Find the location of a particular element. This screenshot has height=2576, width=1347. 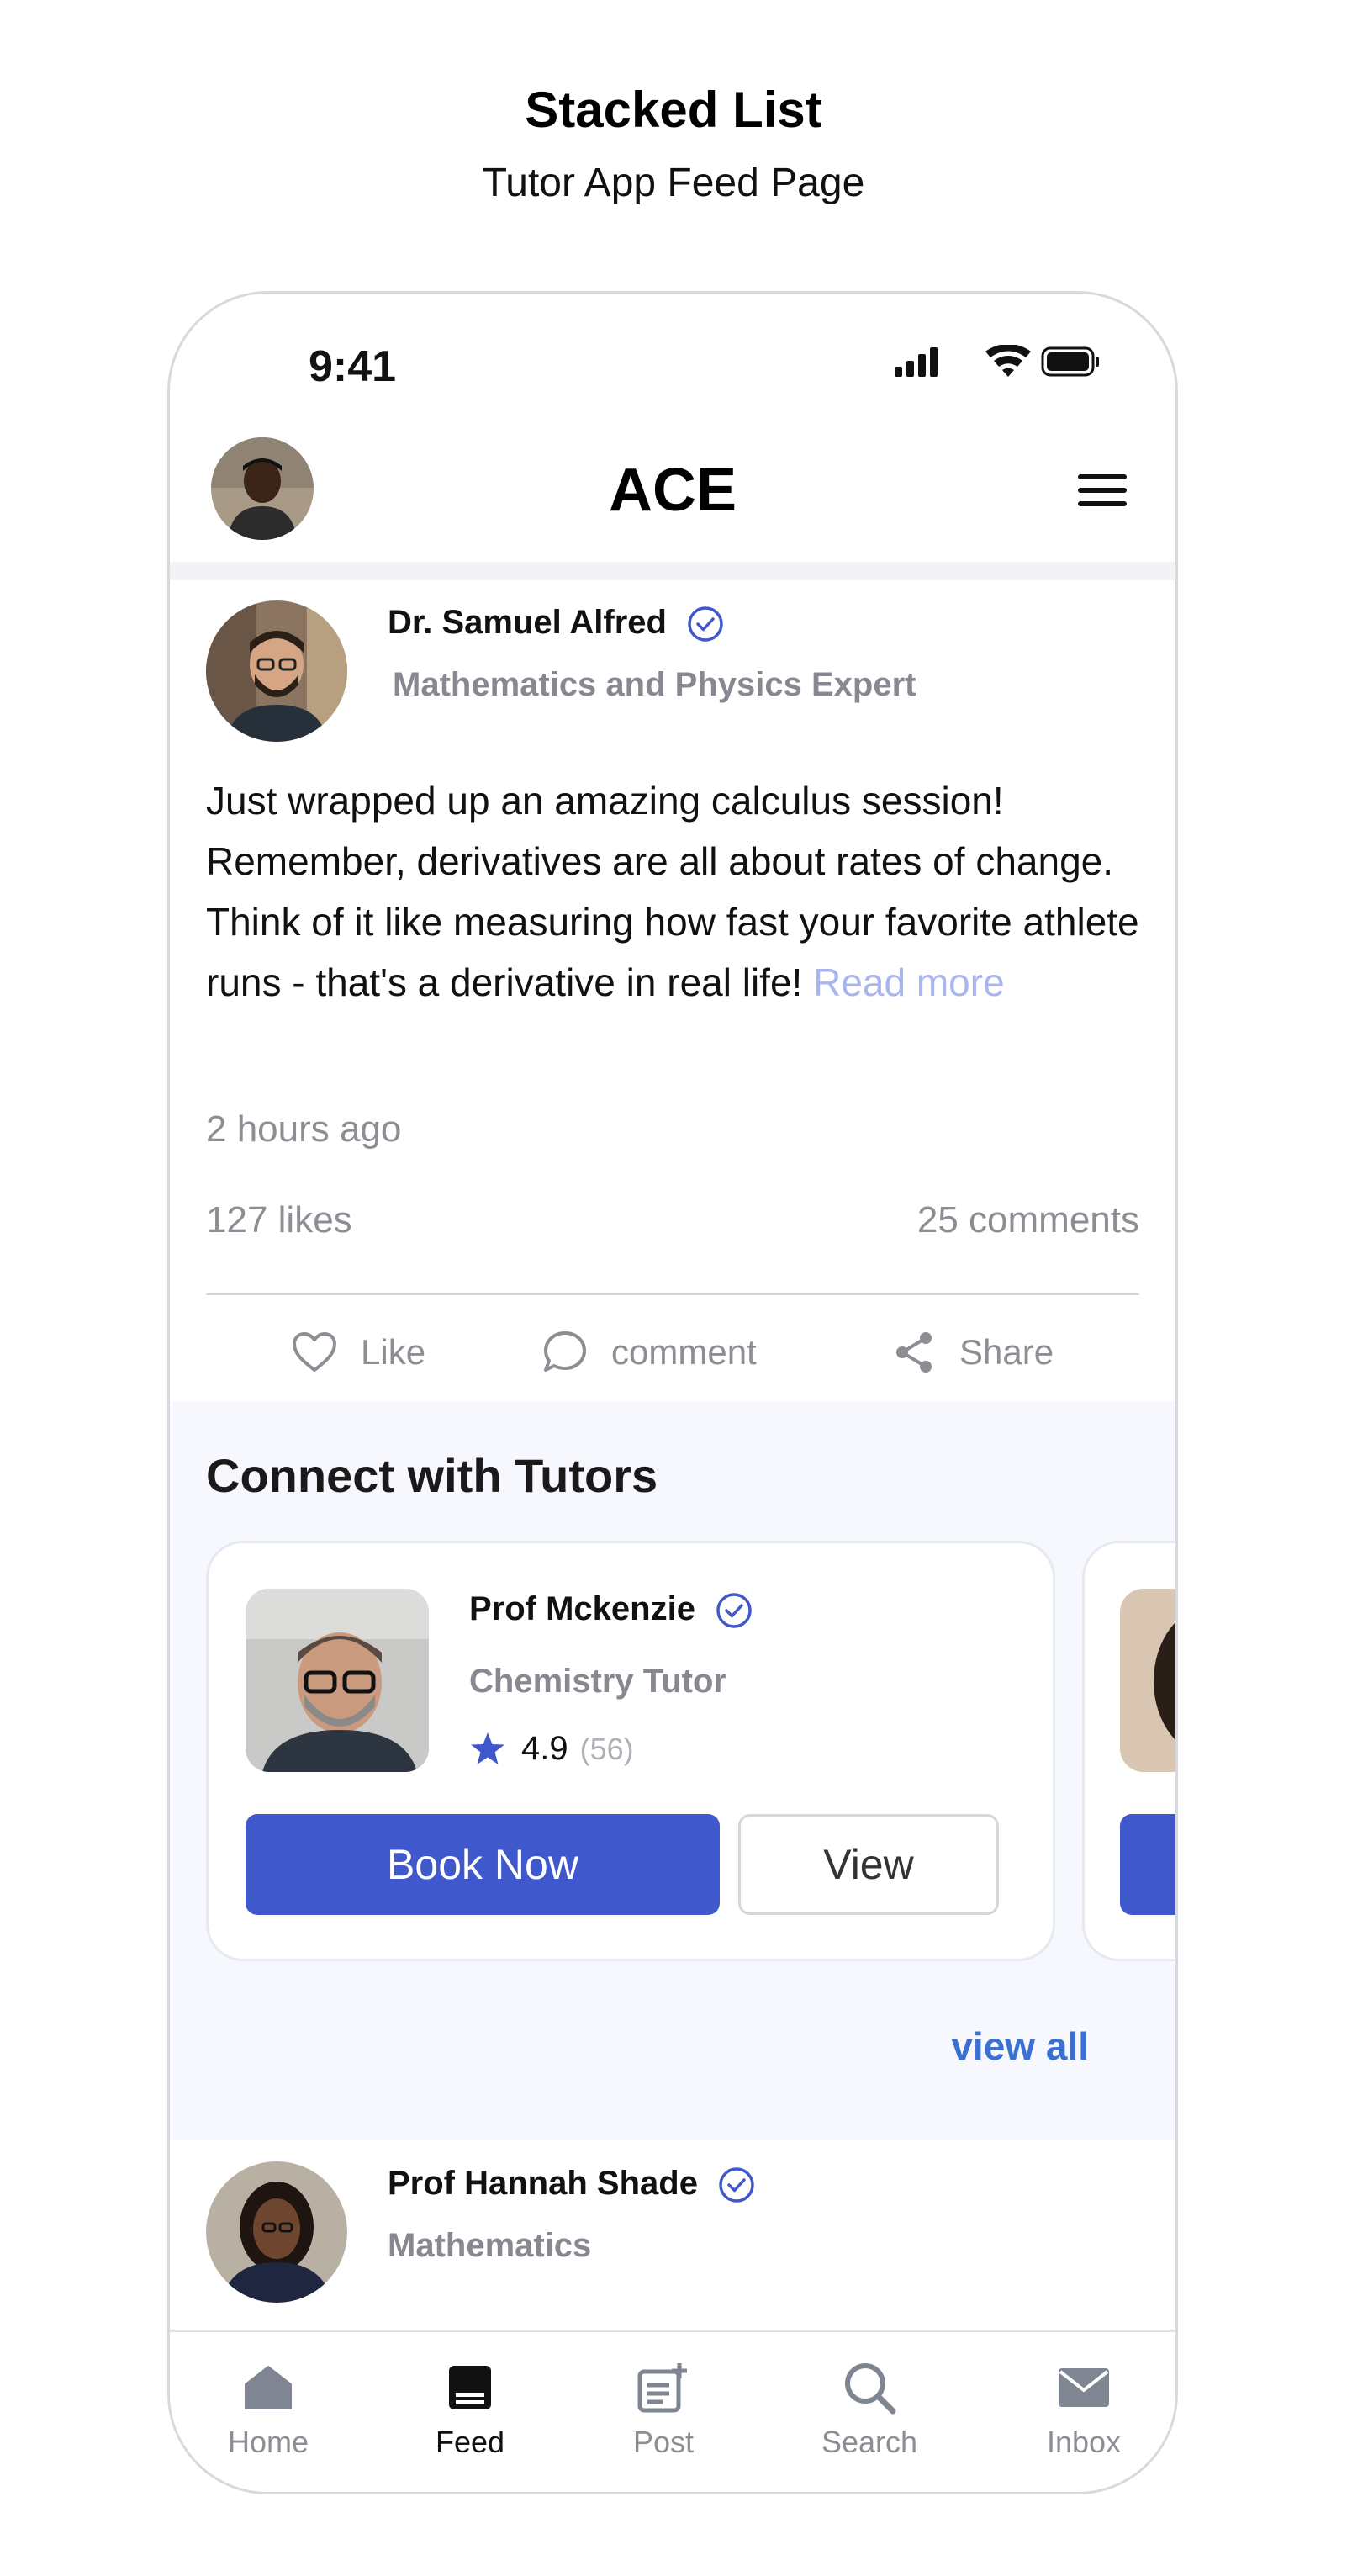

tab-feed: Feed is located at coordinates (470, 2408).